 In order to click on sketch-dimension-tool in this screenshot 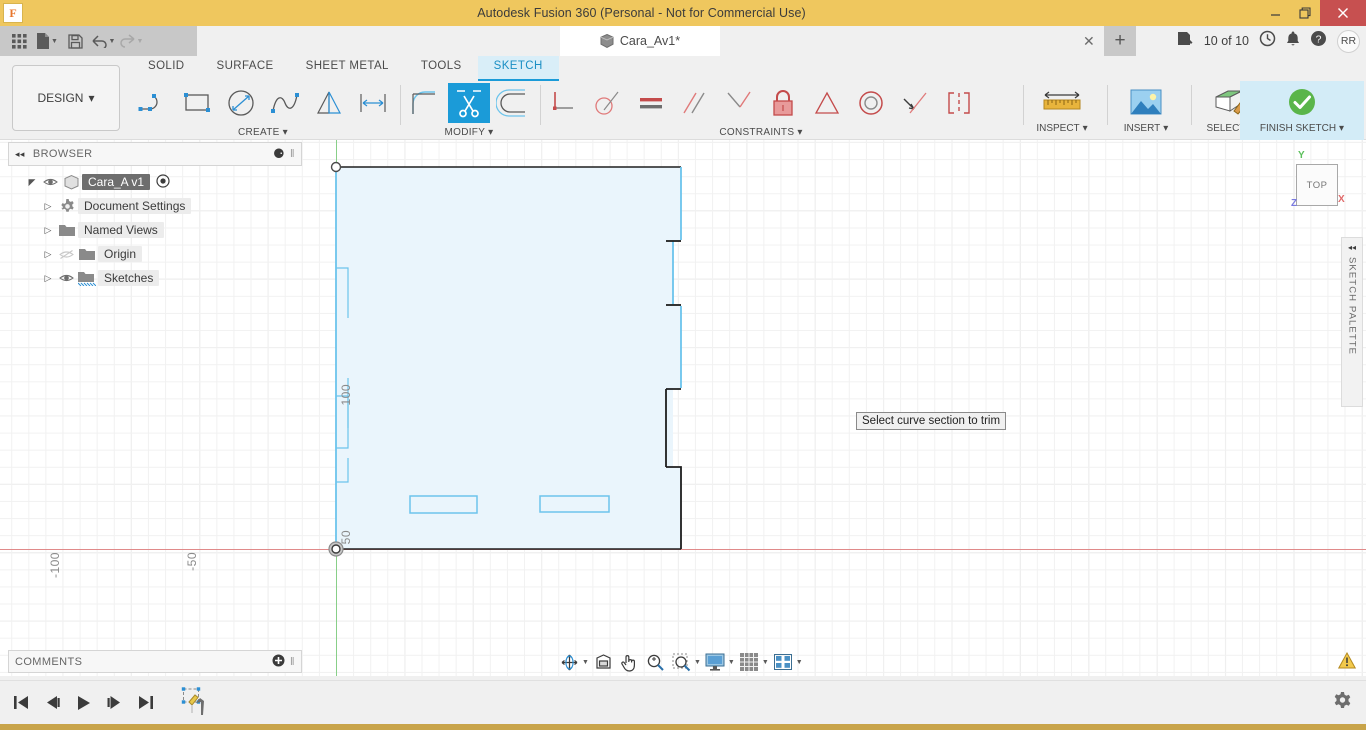, I will do `click(373, 103)`.